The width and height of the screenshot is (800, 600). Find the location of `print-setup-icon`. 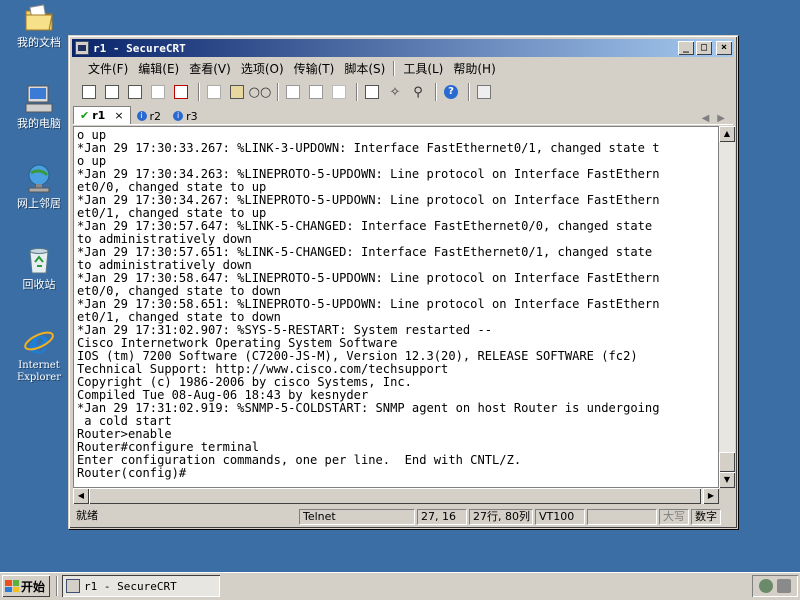

print-setup-icon is located at coordinates (339, 92).